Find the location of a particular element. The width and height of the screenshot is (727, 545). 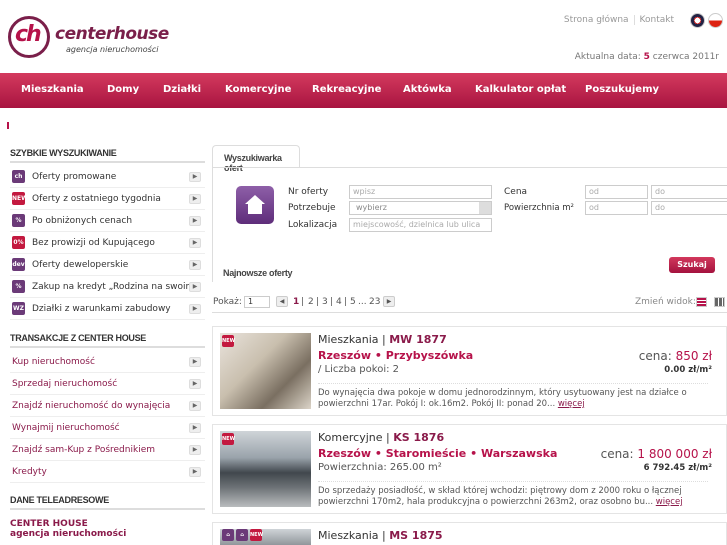

grid-view-icon is located at coordinates (719, 302).